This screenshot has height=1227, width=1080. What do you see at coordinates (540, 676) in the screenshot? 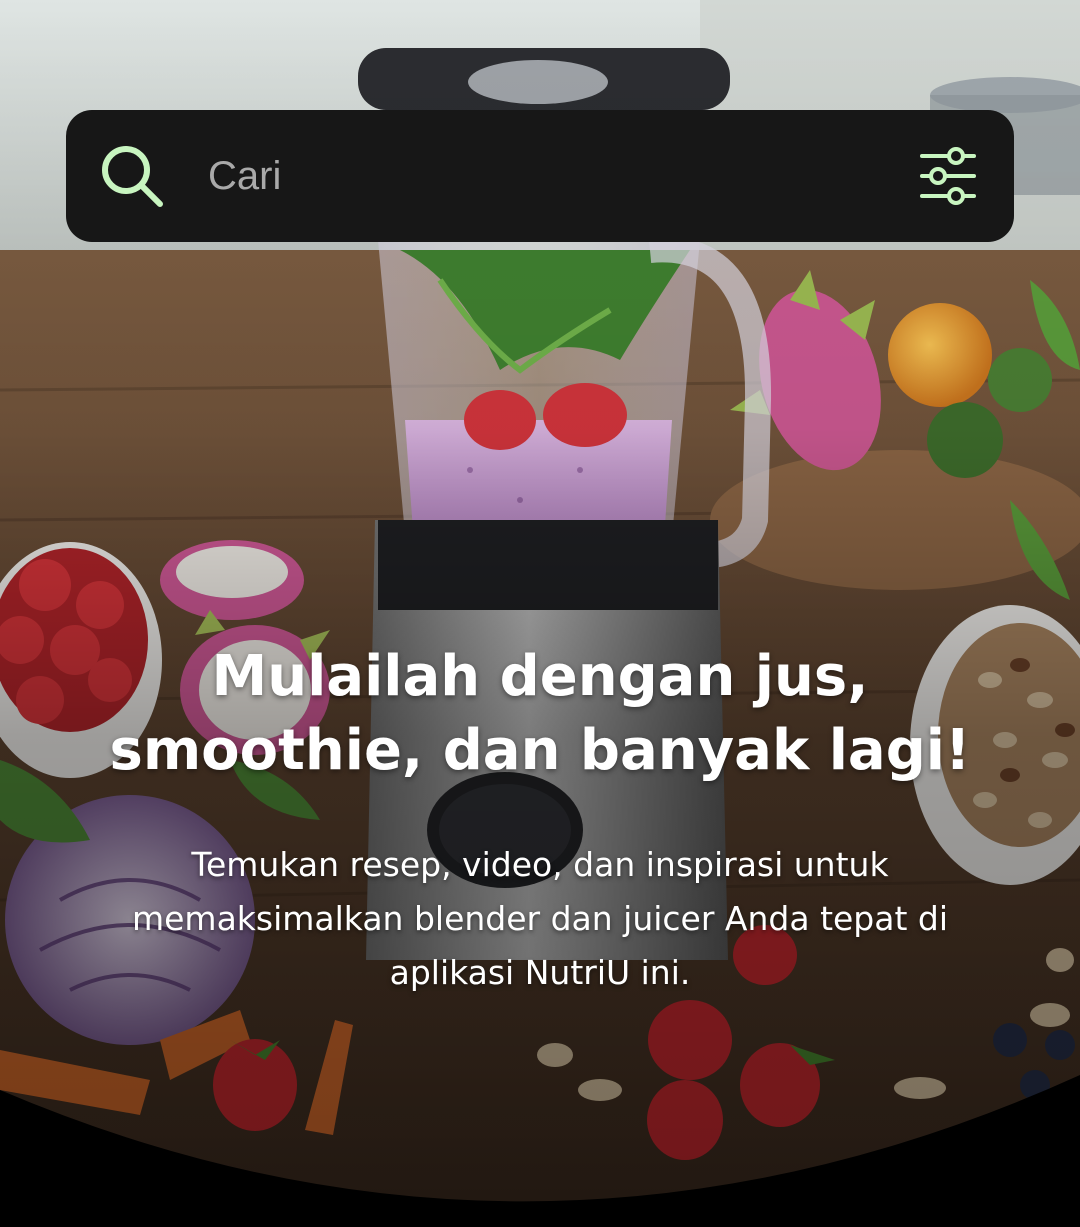
I see `hero-headline-line-1: Mulailah dengan jus,` at bounding box center [540, 676].